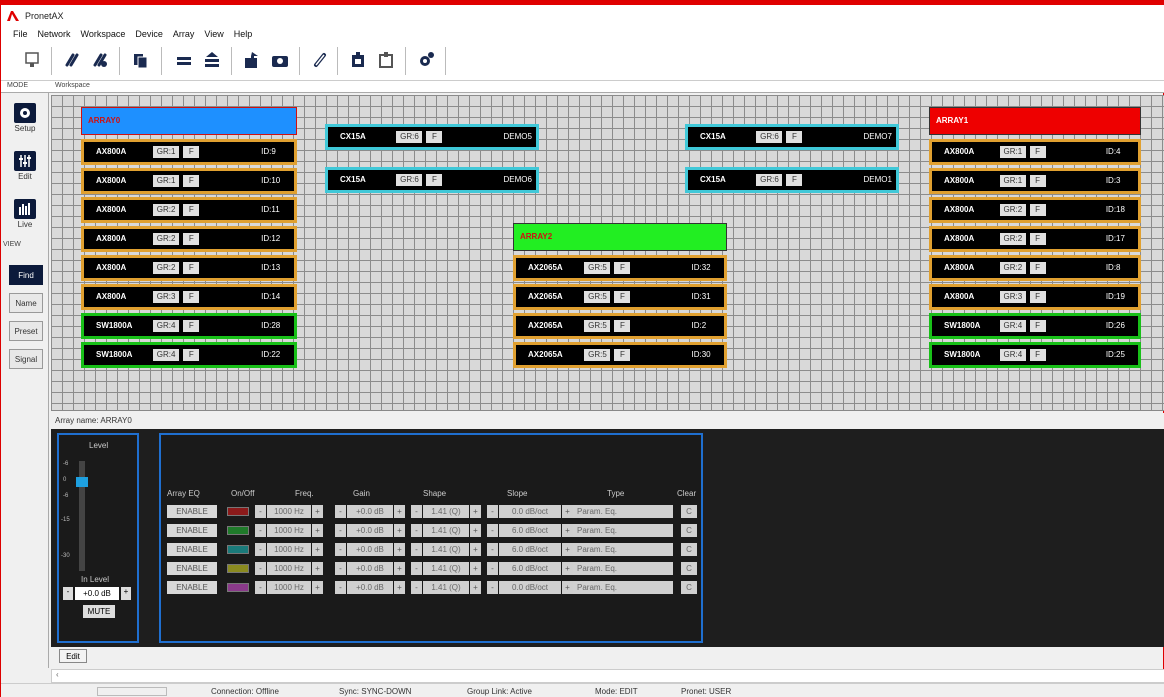  What do you see at coordinates (620, 297) in the screenshot?
I see `device-box: AX2065A GR:5 F ID:31` at bounding box center [620, 297].